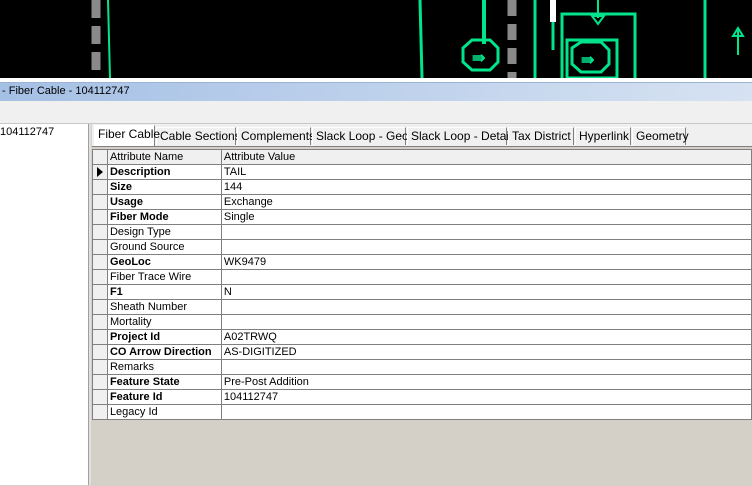 The height and width of the screenshot is (486, 752). Describe the element at coordinates (164, 187) in the screenshot. I see `attribute-name-cell: Size` at that location.